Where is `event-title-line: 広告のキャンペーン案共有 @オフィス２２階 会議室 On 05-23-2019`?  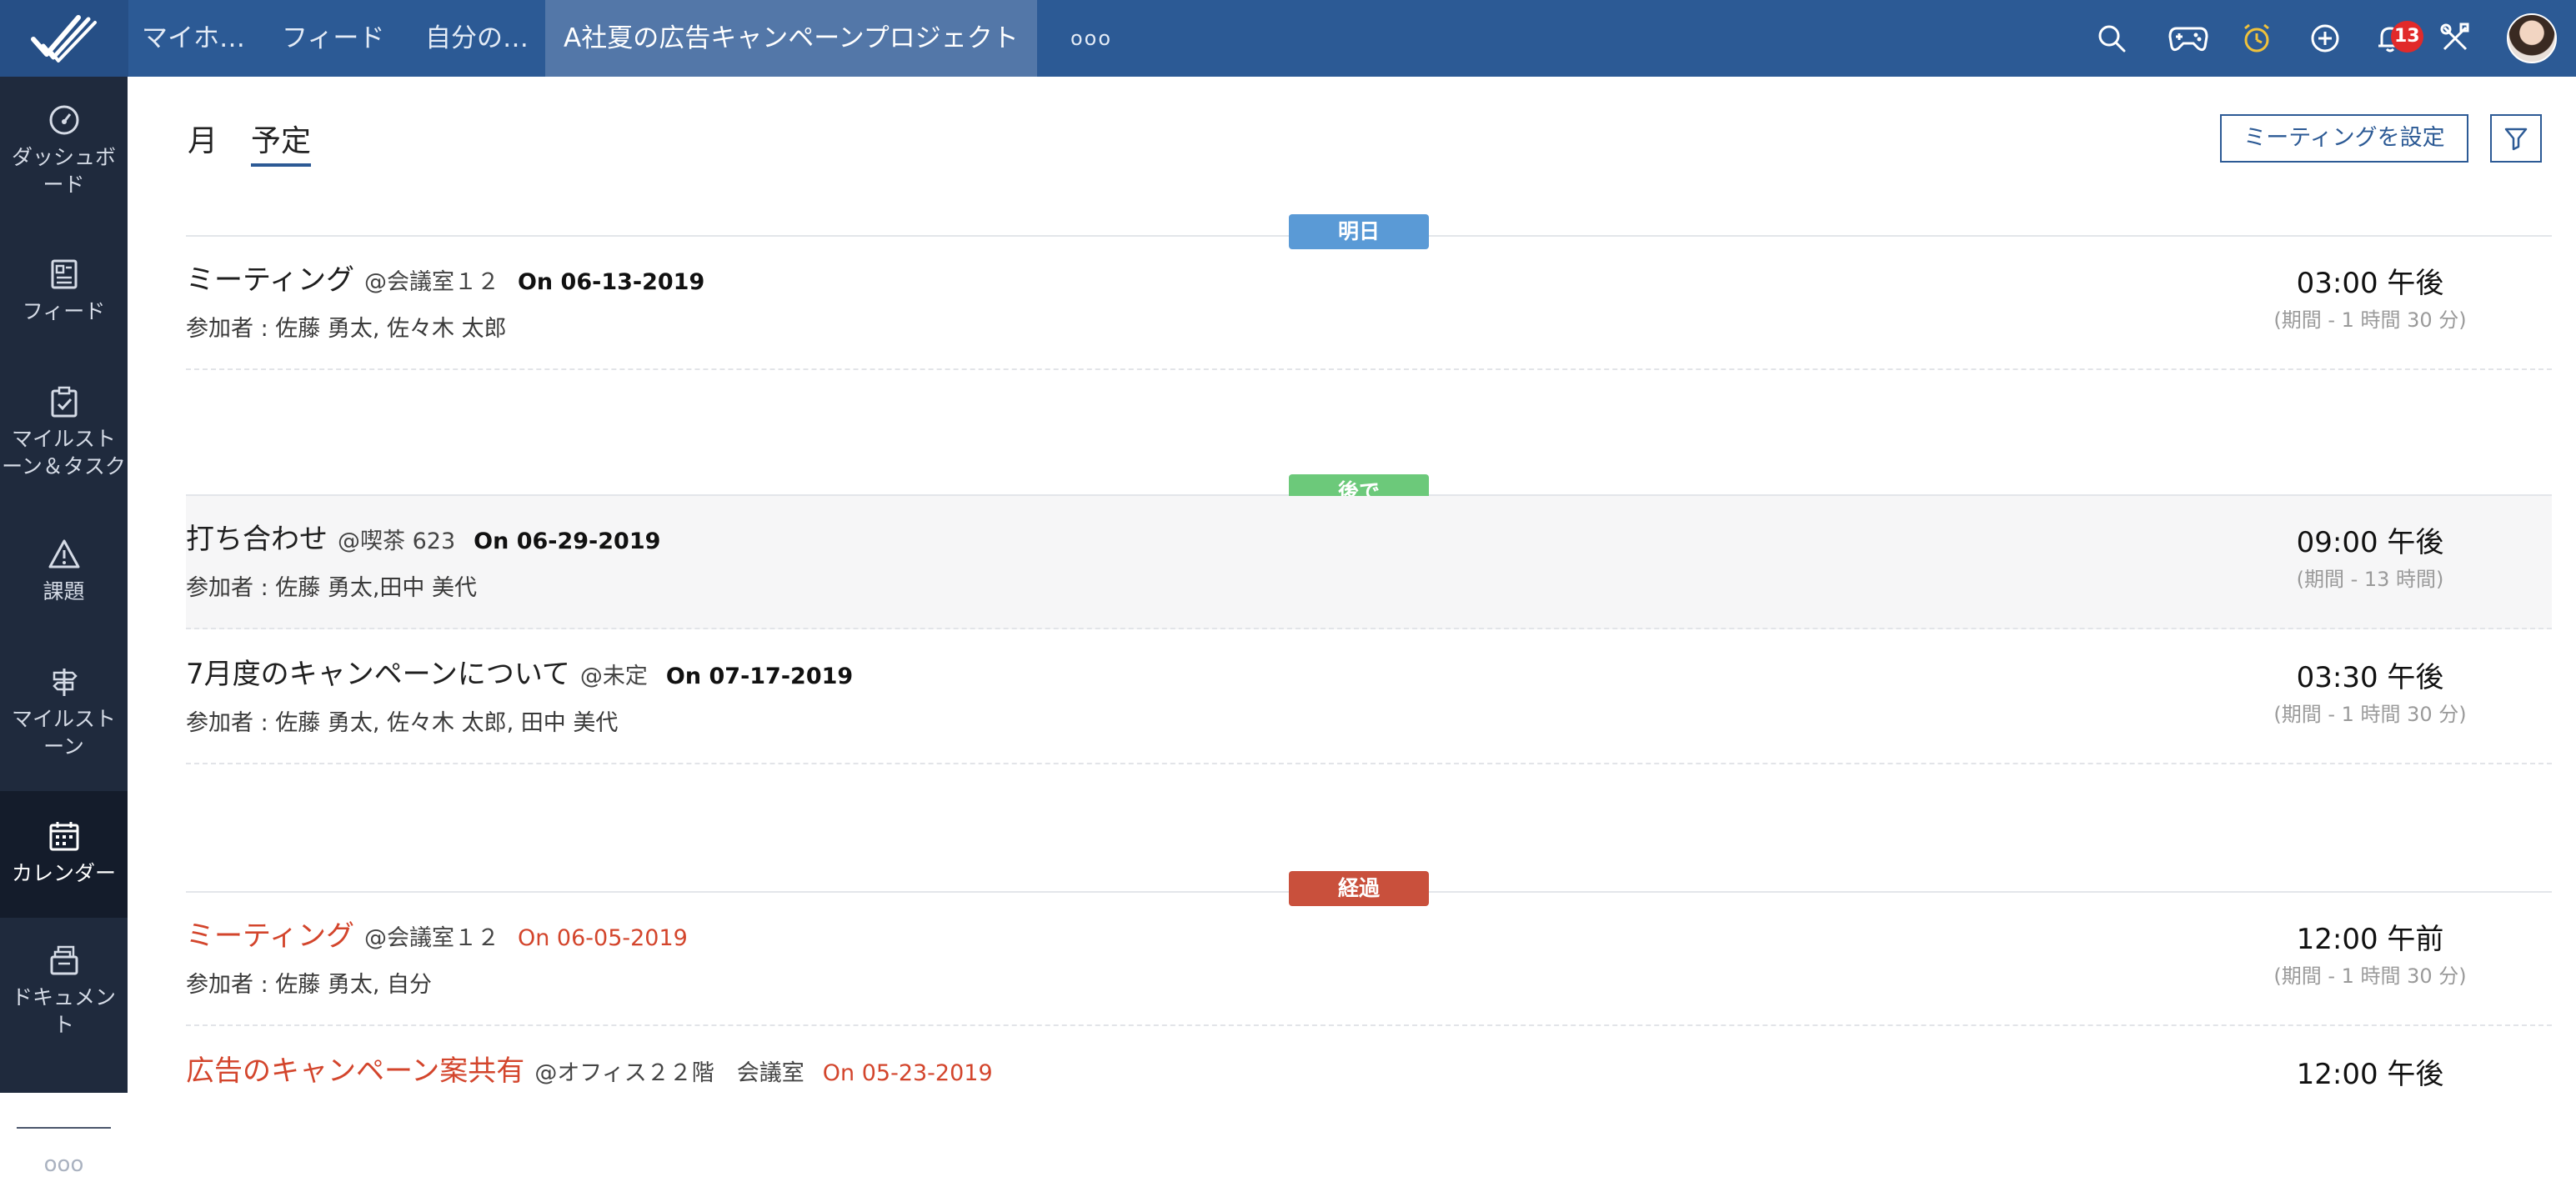
event-title-line: 広告のキャンペーン案共有 @オフィス２２階 会議室 On 05-23-2019 is located at coordinates (589, 1068).